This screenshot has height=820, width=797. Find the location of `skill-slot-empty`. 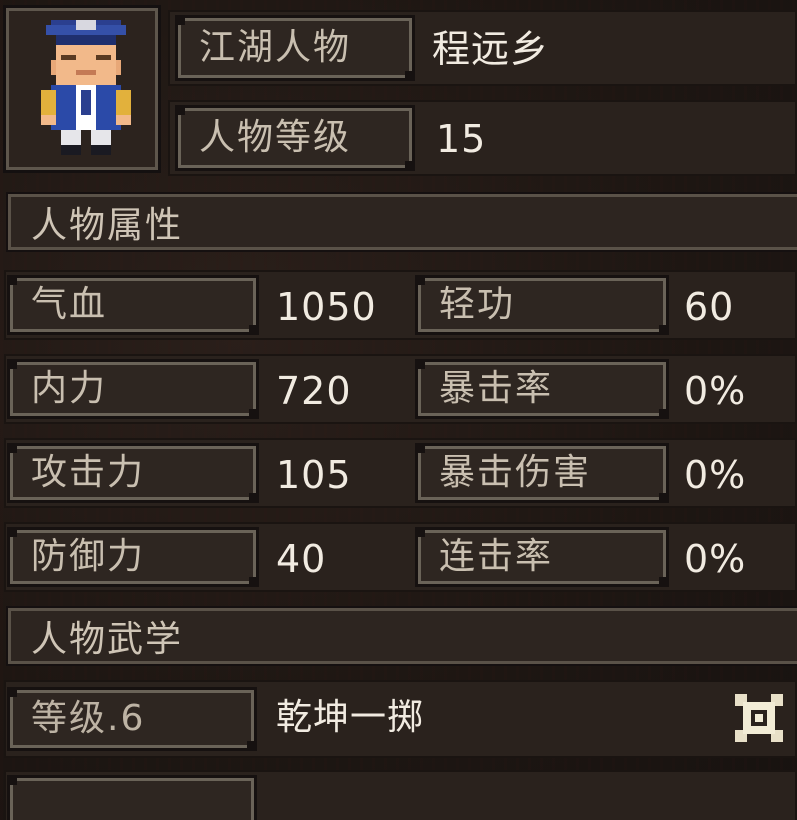

skill-slot-empty is located at coordinates (130, 797).